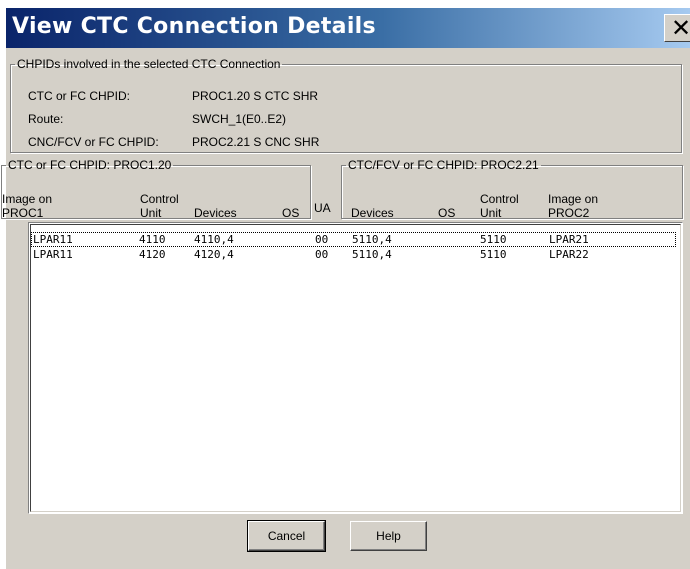 Image resolution: width=690 pixels, height=569 pixels. I want to click on cell-devices-1: 4110,4, so click(214, 239).